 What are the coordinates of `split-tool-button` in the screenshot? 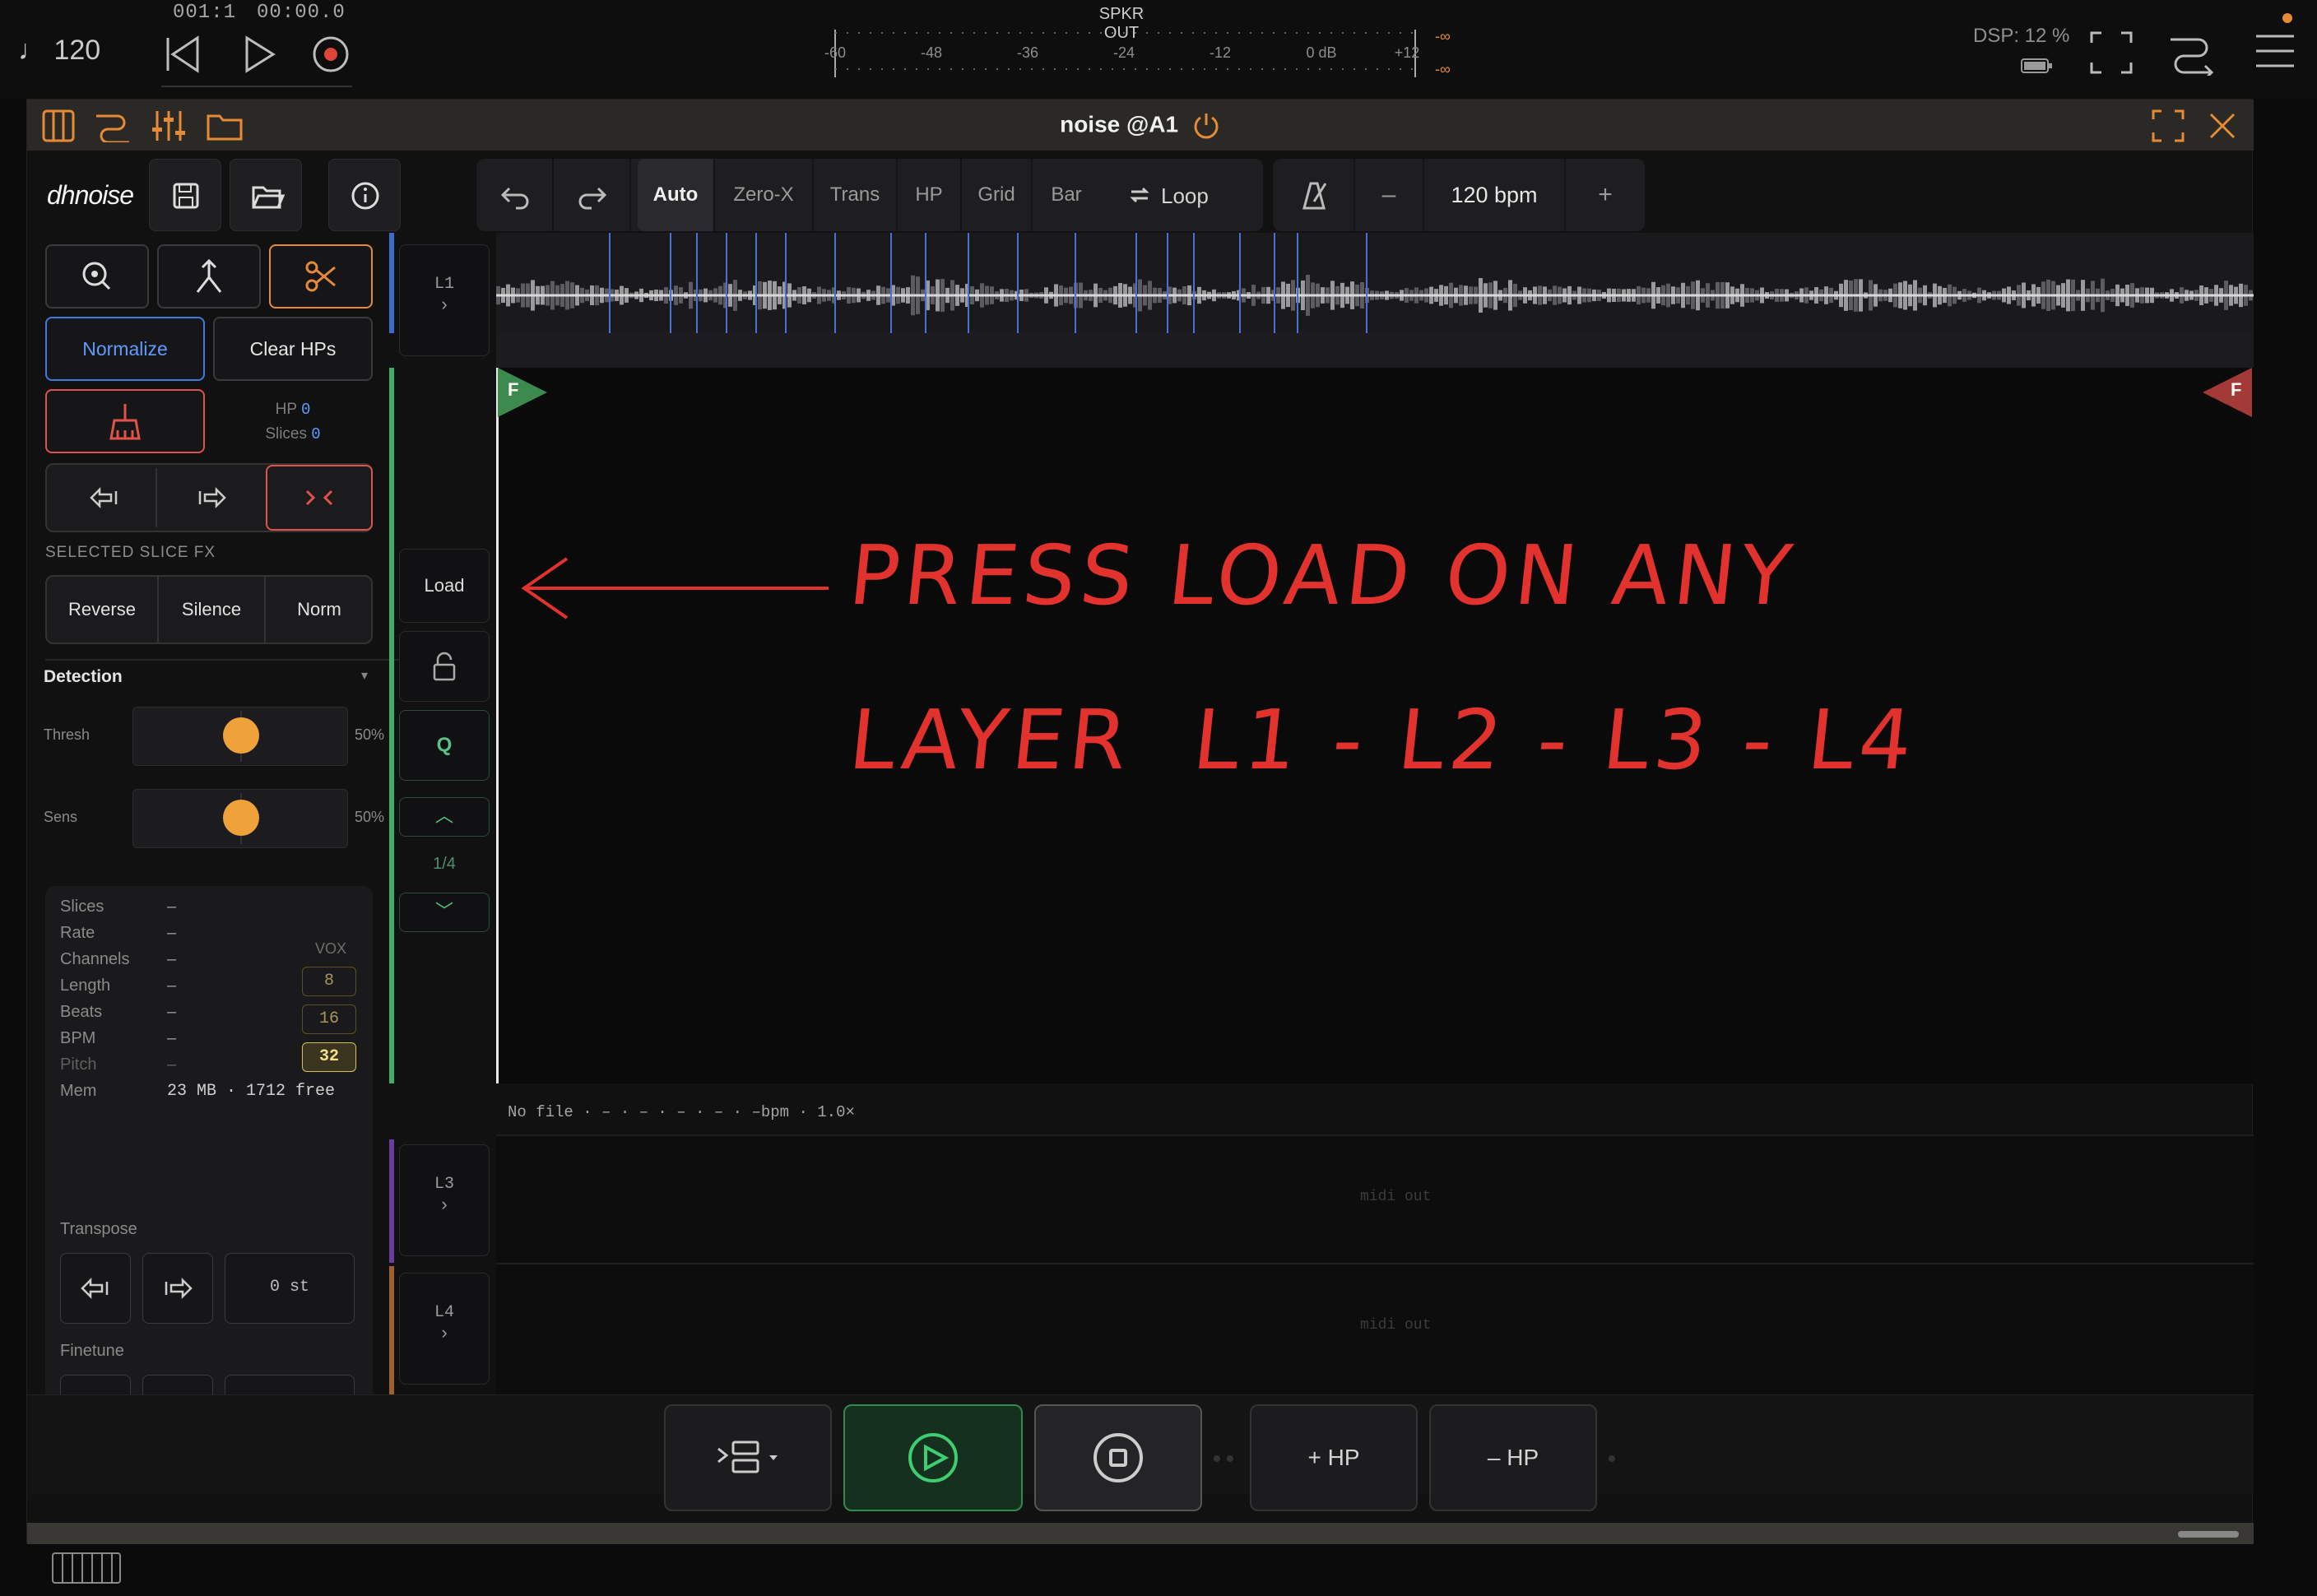 It's located at (209, 276).